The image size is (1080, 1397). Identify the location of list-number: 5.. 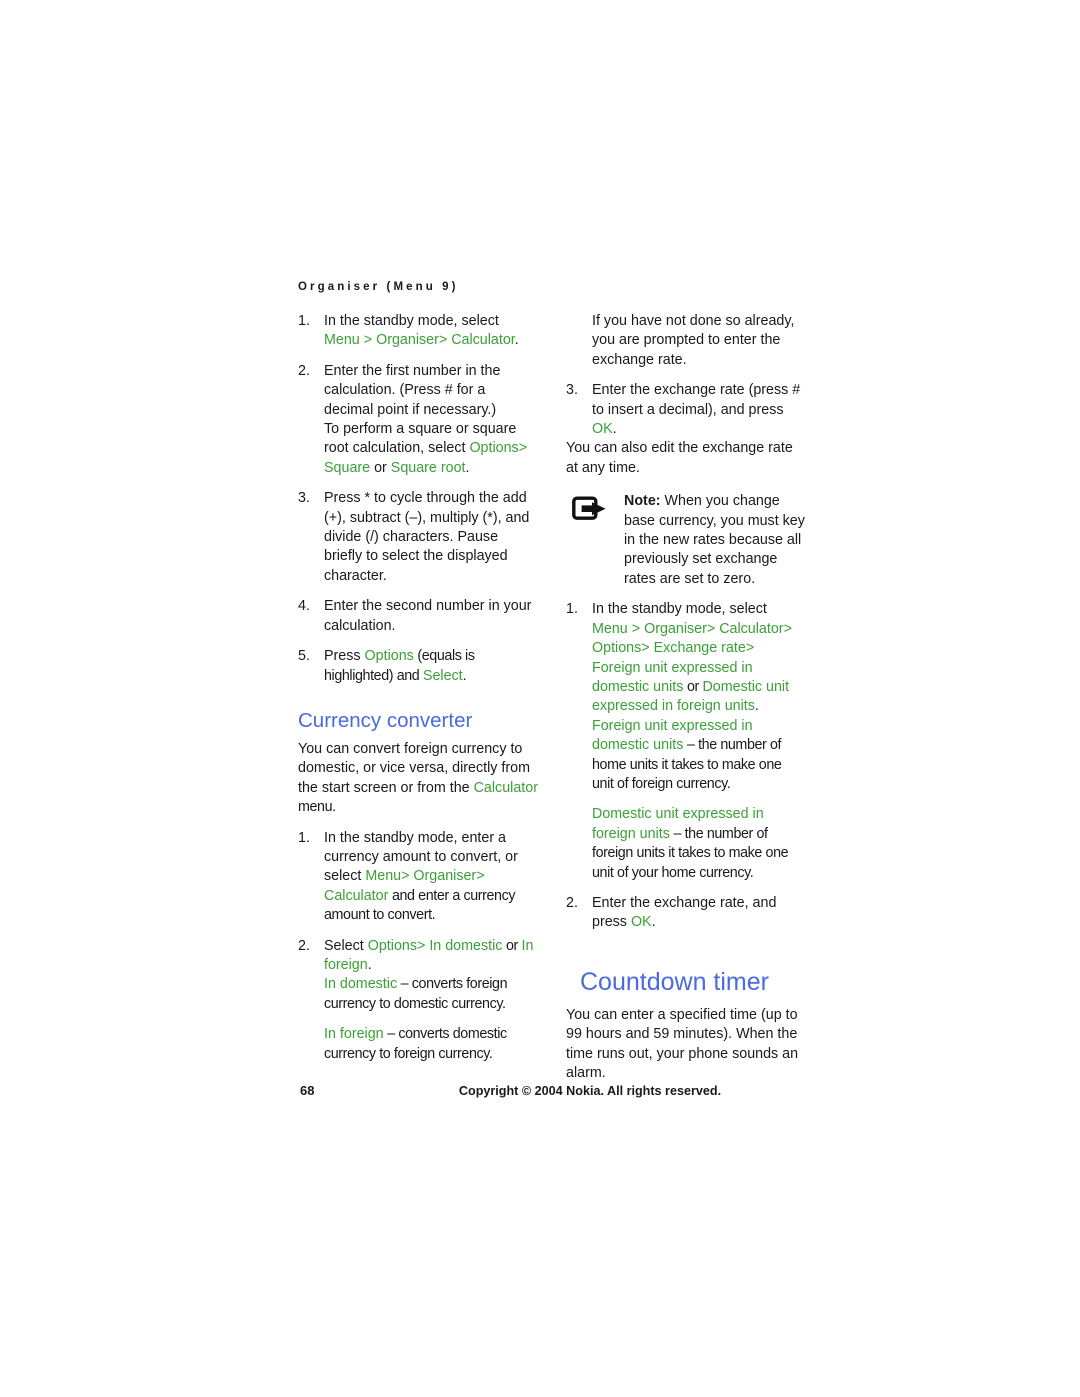
(304, 656).